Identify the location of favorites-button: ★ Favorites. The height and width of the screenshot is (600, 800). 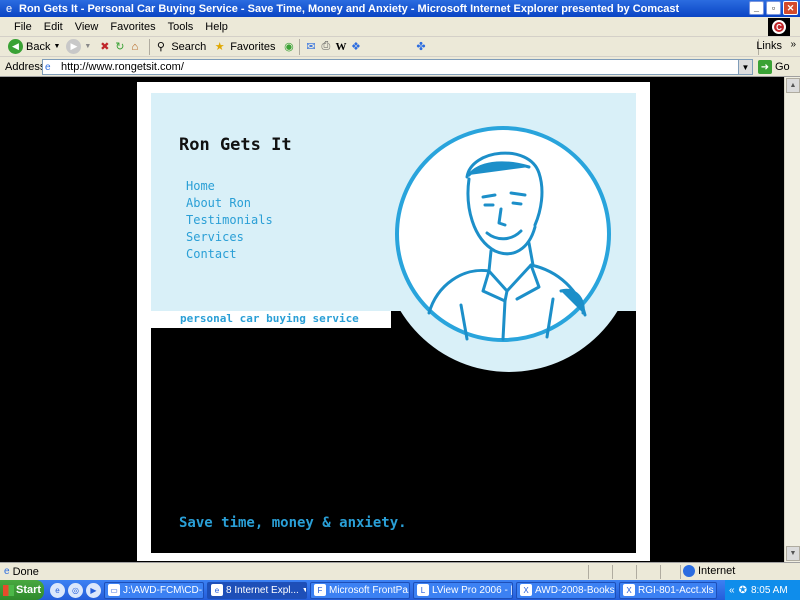
(244, 46).